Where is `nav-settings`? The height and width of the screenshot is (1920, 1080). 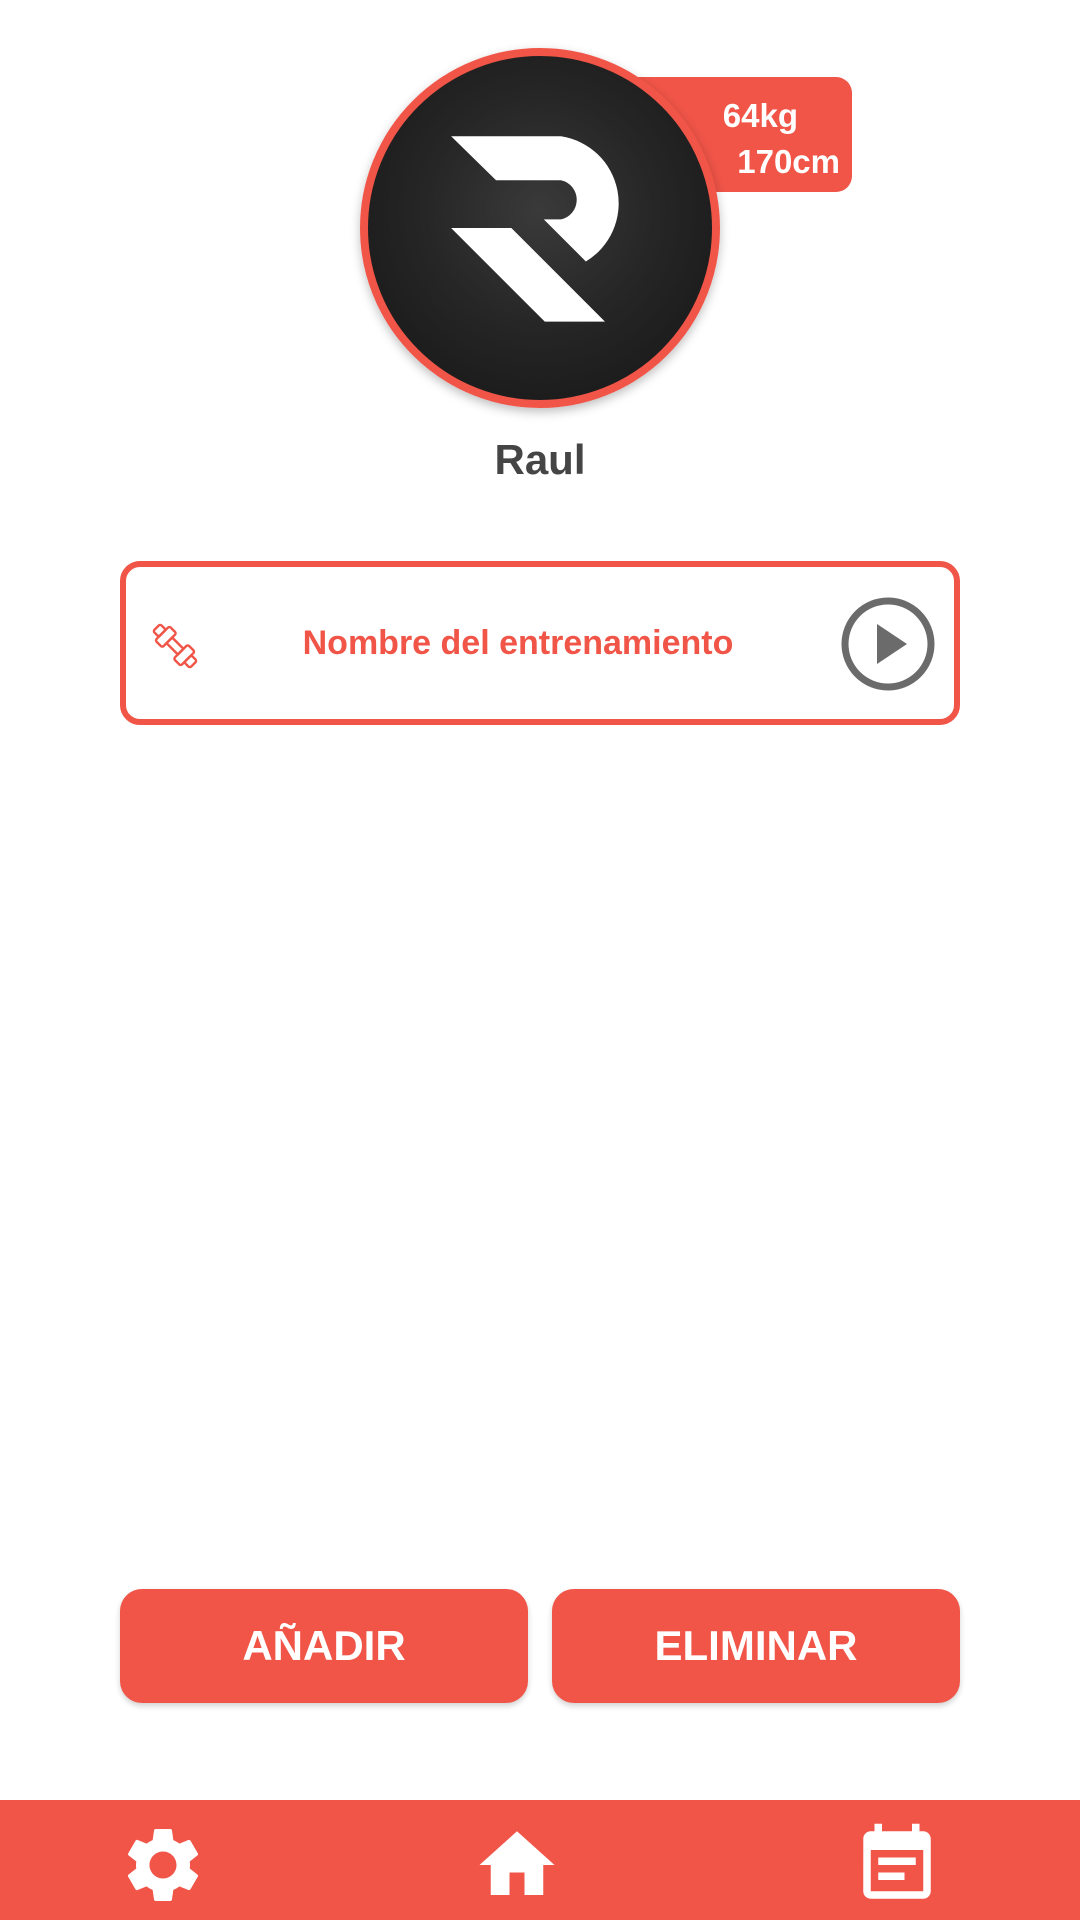
nav-settings is located at coordinates (163, 1865).